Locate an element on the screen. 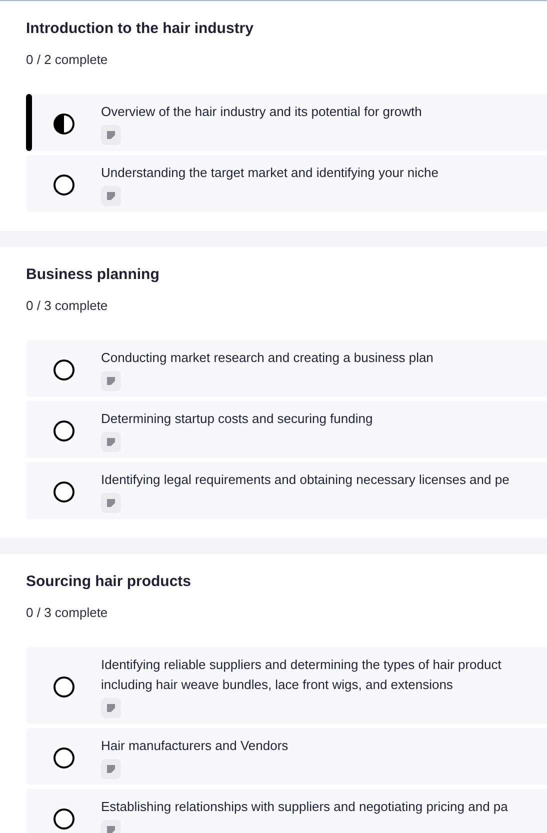  lesson-title: Hair manufacturers and Vendors is located at coordinates (194, 746).